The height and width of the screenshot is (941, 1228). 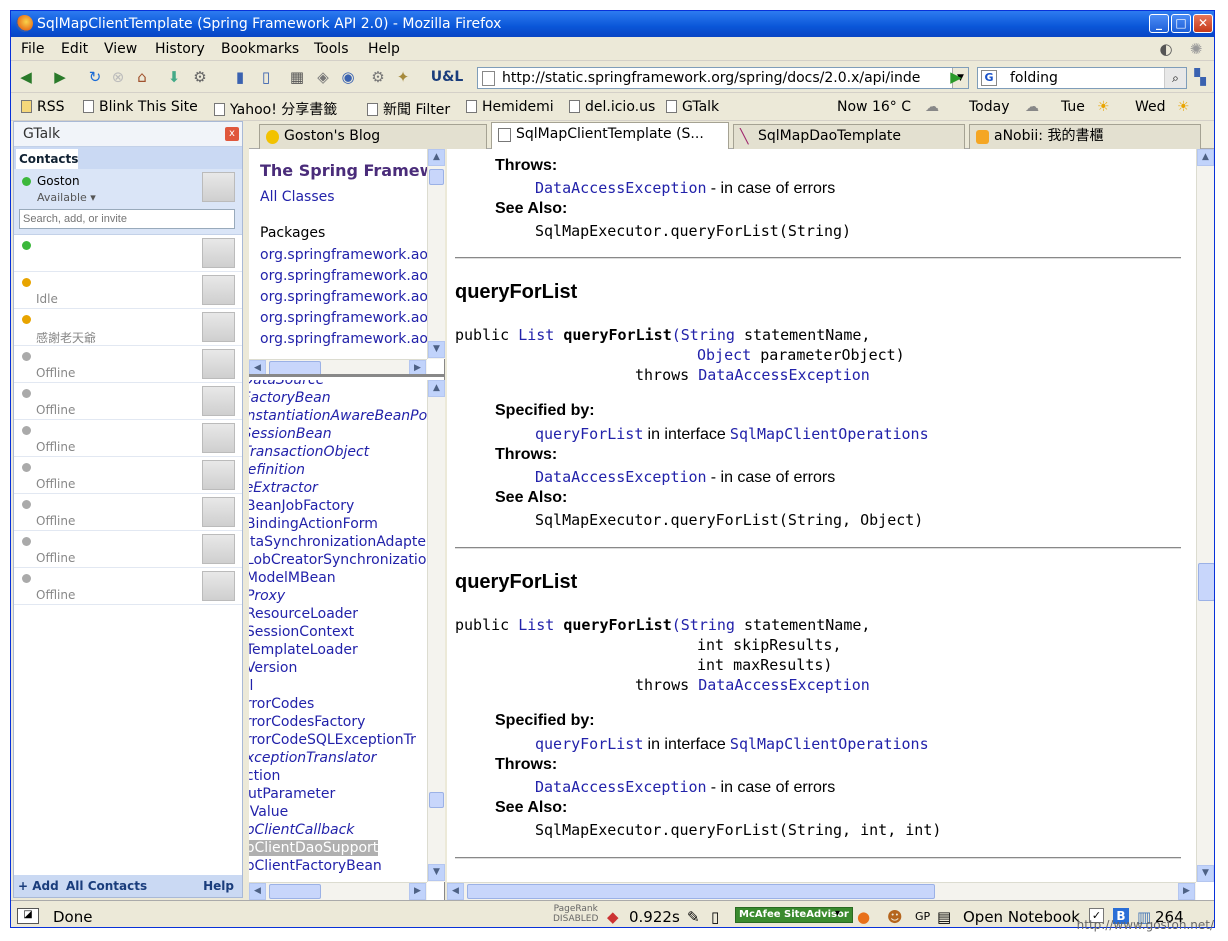 What do you see at coordinates (277, 470) in the screenshot?
I see `class-link: Definition` at bounding box center [277, 470].